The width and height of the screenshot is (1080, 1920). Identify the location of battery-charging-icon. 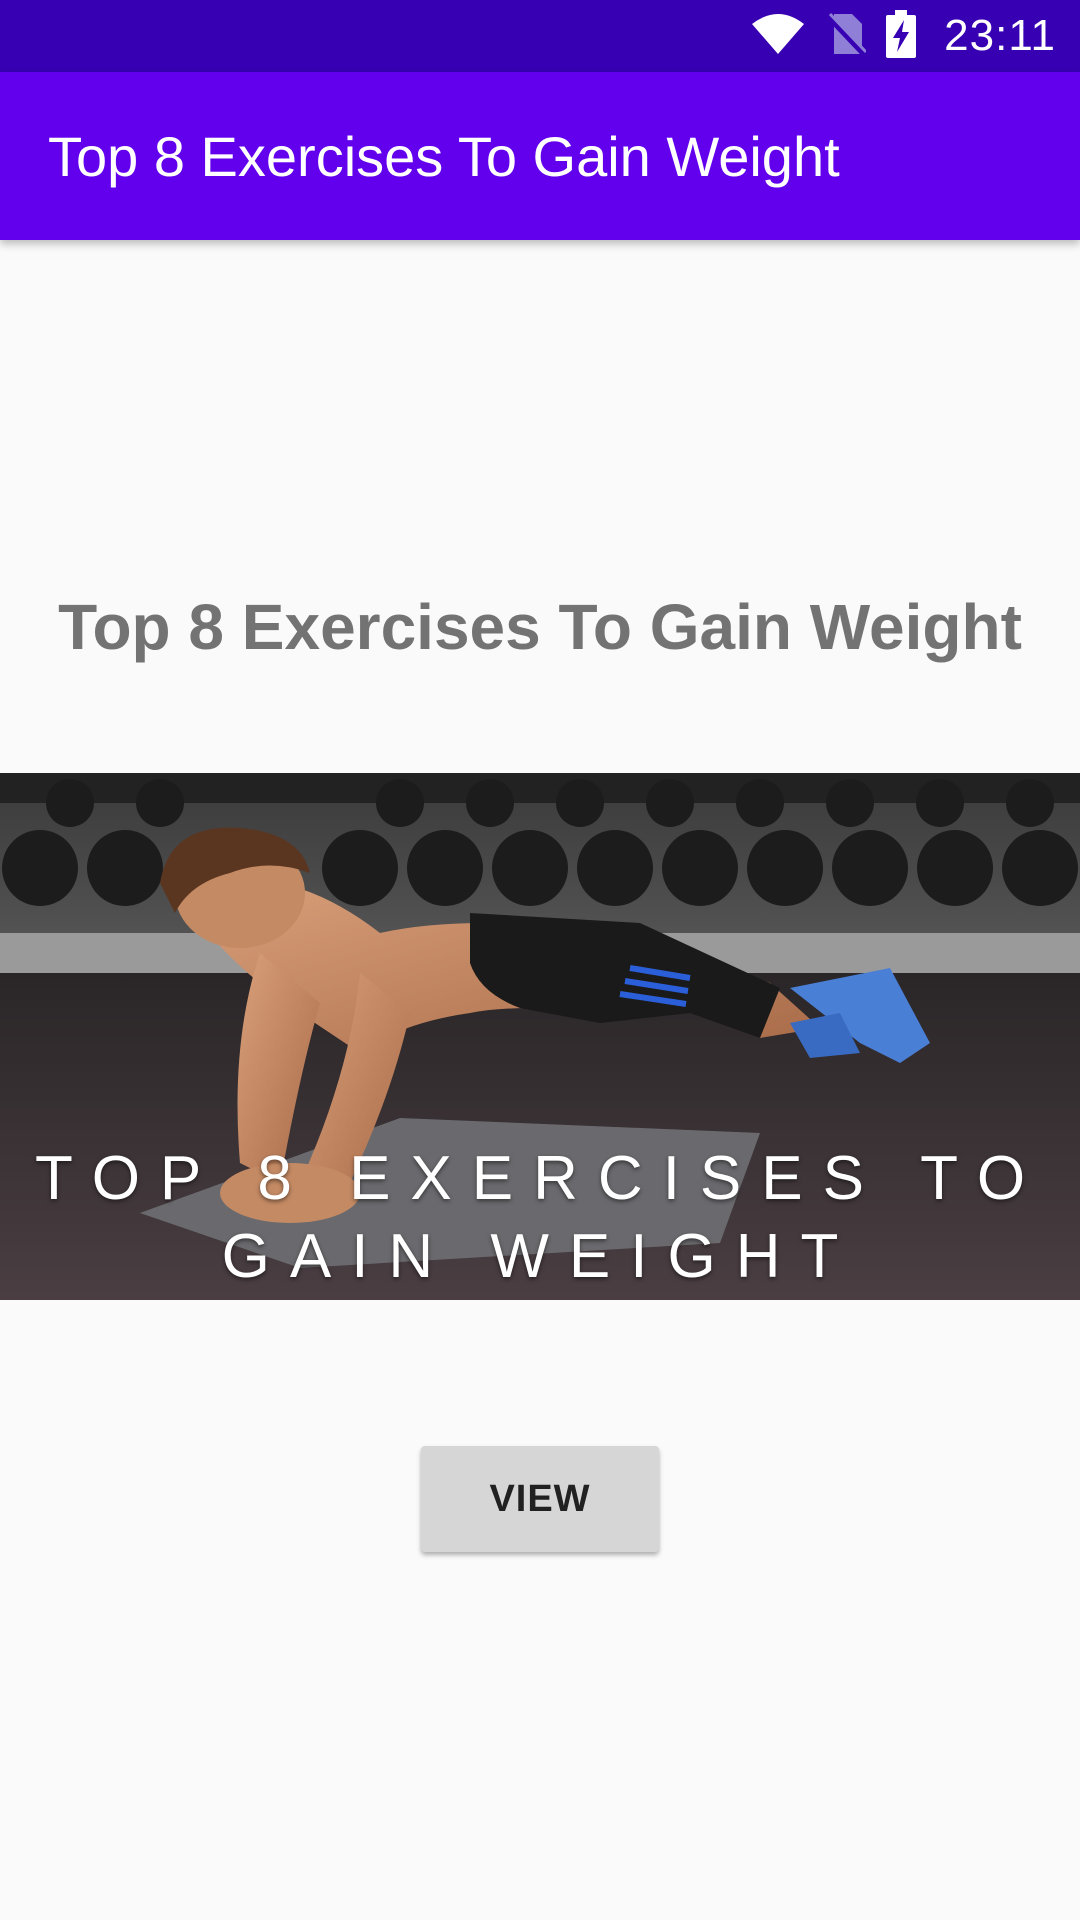
(901, 36).